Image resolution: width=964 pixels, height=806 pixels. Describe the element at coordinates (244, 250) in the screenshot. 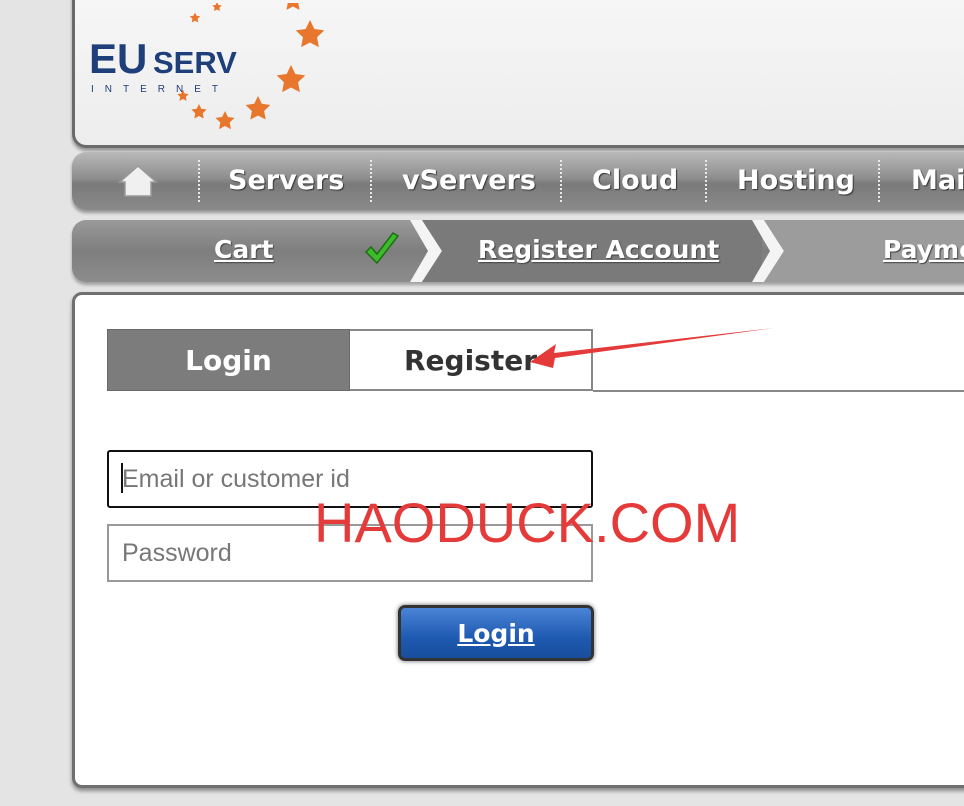

I see `step-cart-link: Cart` at that location.